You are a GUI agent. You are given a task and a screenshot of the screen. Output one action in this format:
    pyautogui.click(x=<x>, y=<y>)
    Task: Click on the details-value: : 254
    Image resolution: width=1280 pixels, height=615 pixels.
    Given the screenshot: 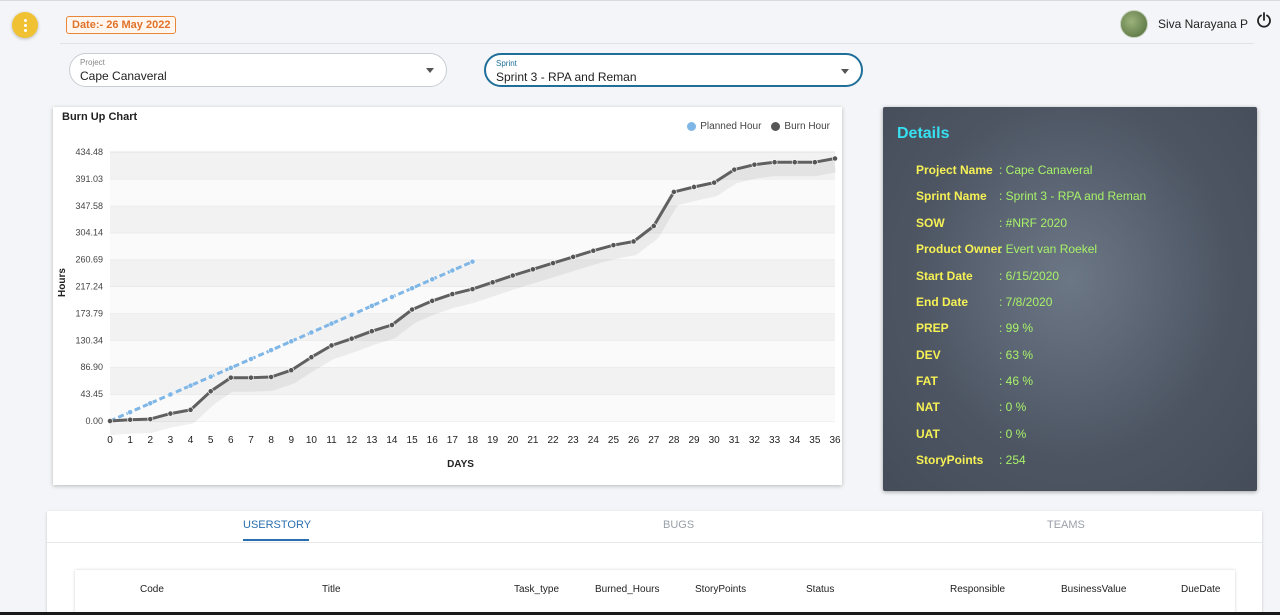 What is the action you would take?
    pyautogui.click(x=1012, y=460)
    